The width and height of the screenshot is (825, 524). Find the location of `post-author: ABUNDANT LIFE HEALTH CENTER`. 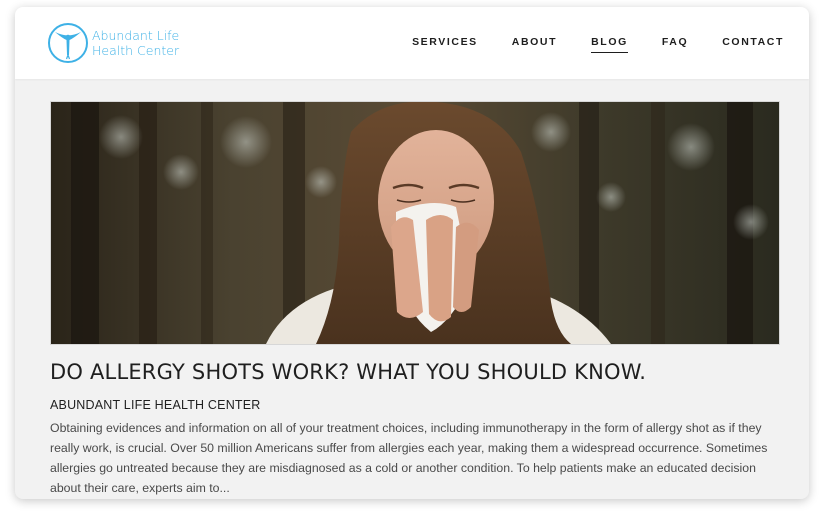

post-author: ABUNDANT LIFE HEALTH CENTER is located at coordinates (155, 405).